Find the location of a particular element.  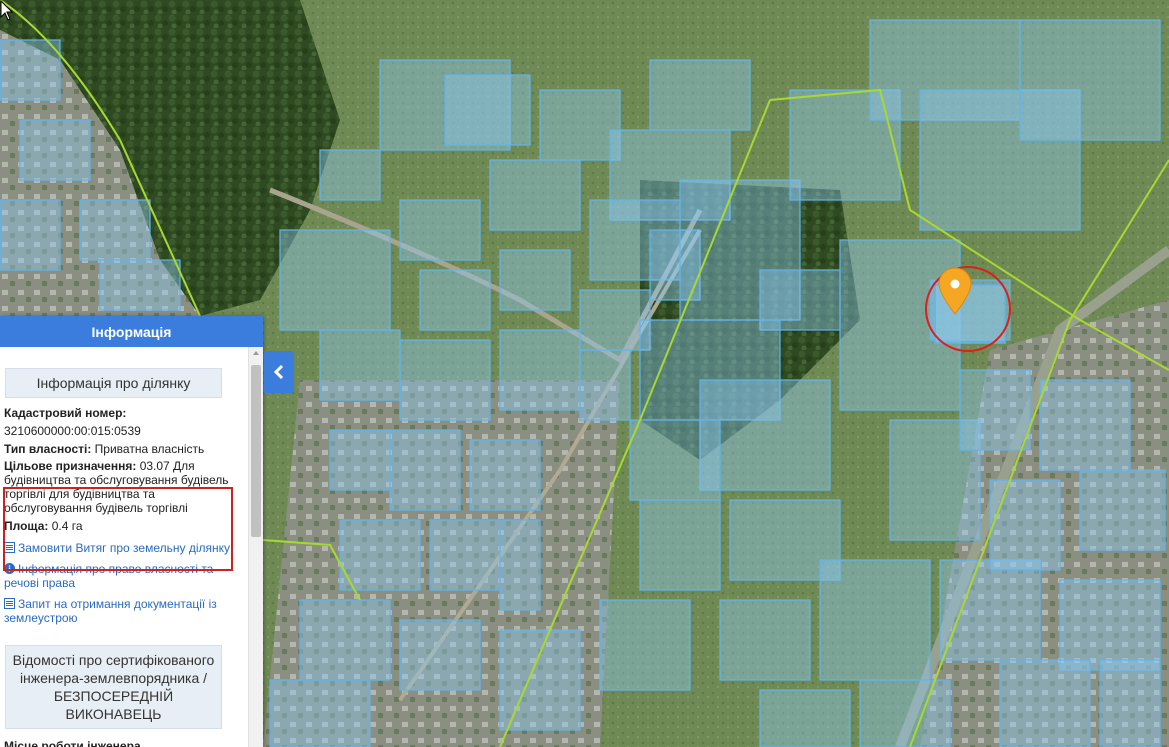

collapse-panel-button is located at coordinates (279, 372).